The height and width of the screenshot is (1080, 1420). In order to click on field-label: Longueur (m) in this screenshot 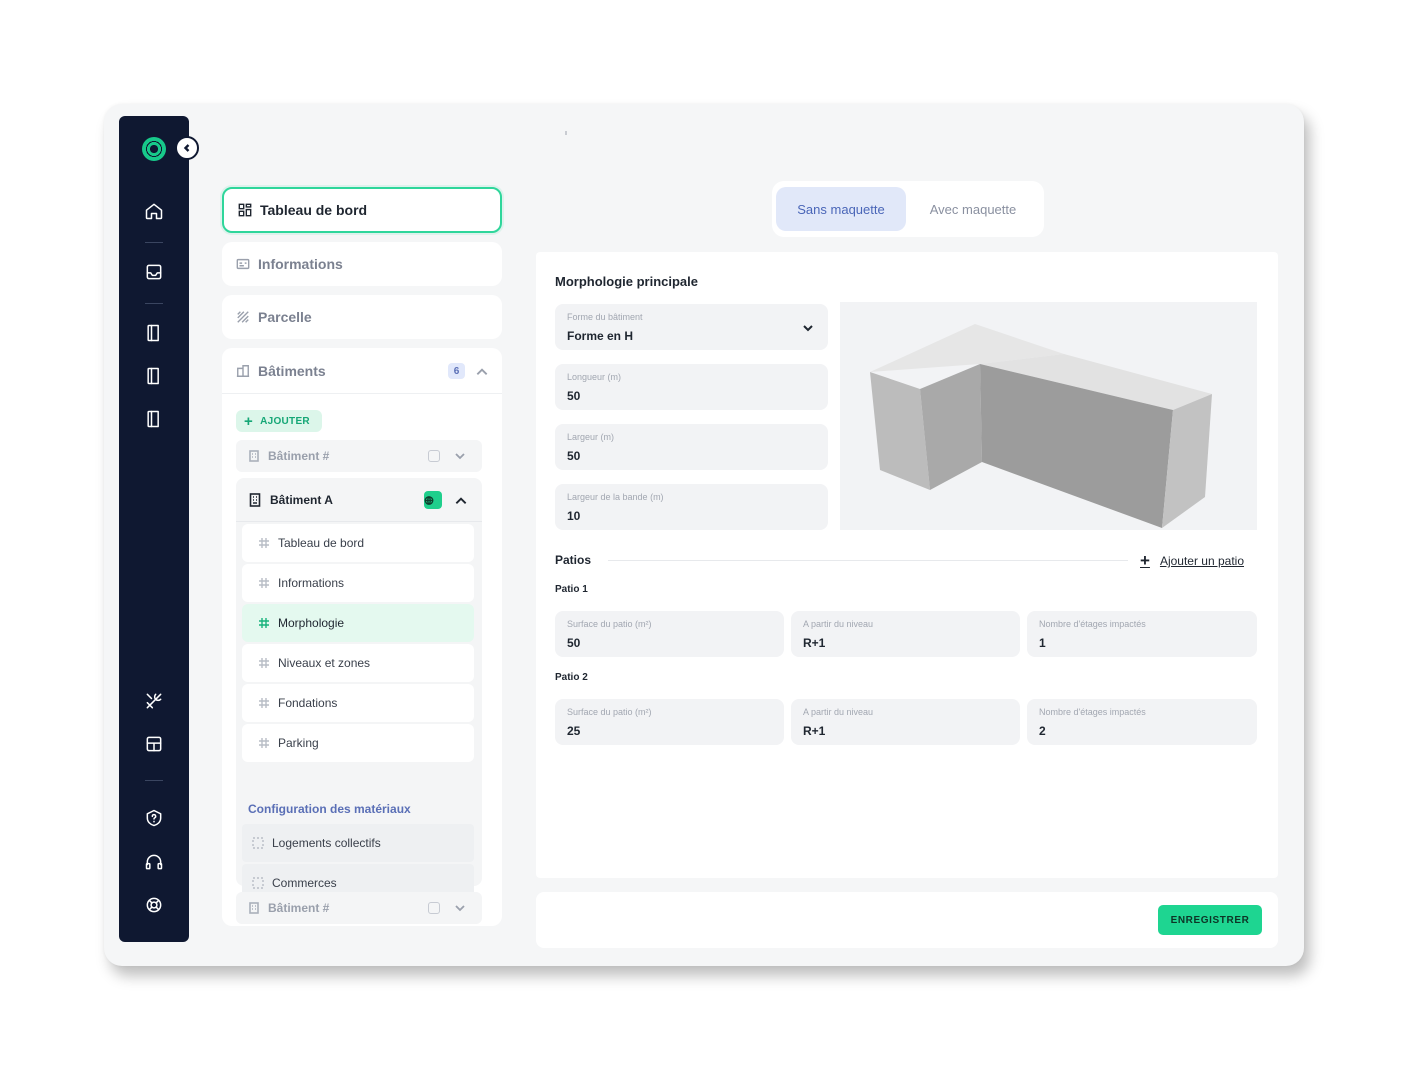, I will do `click(594, 377)`.